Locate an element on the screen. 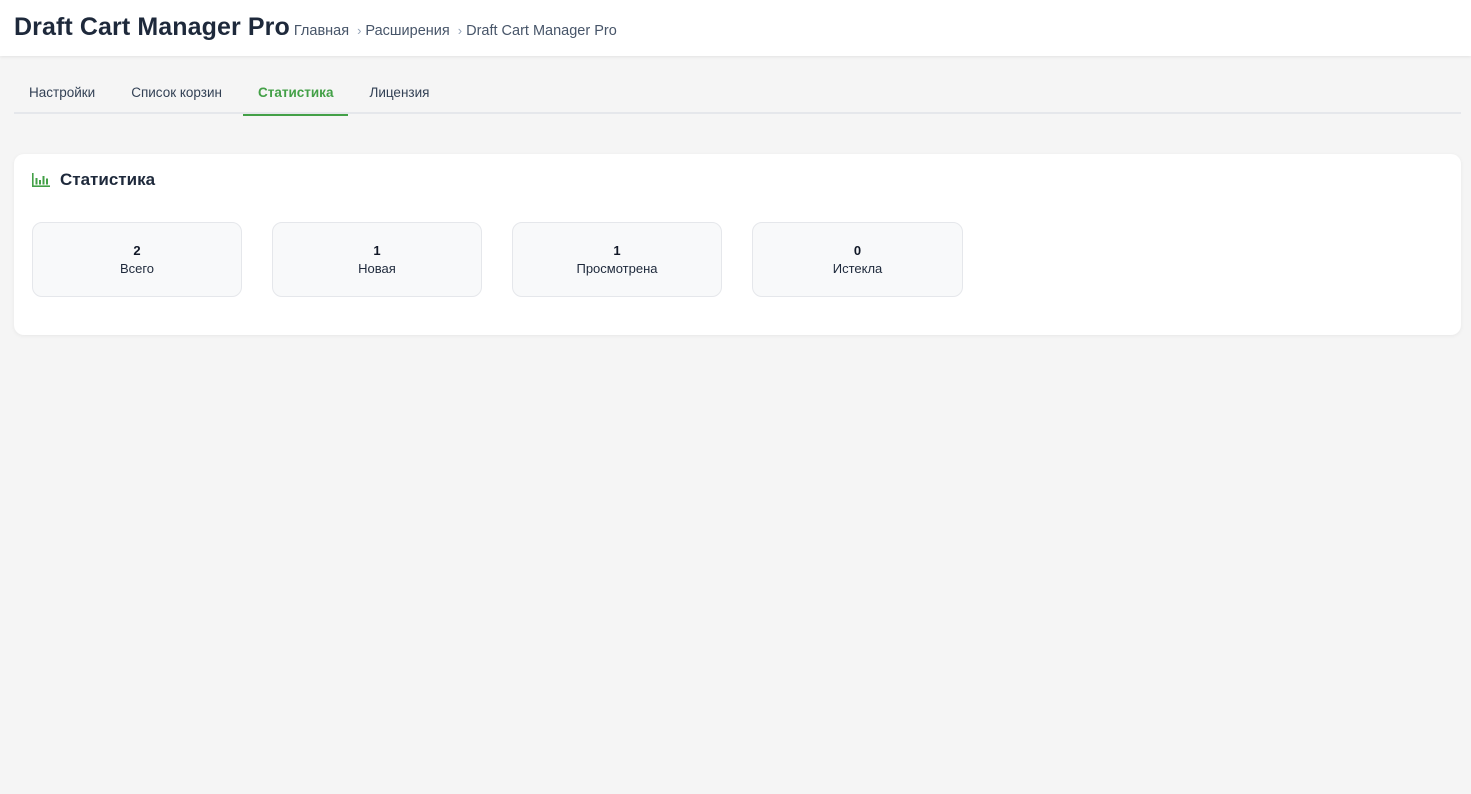 Image resolution: width=1471 pixels, height=794 pixels. stat-expired: 0 Истекла is located at coordinates (857, 259).